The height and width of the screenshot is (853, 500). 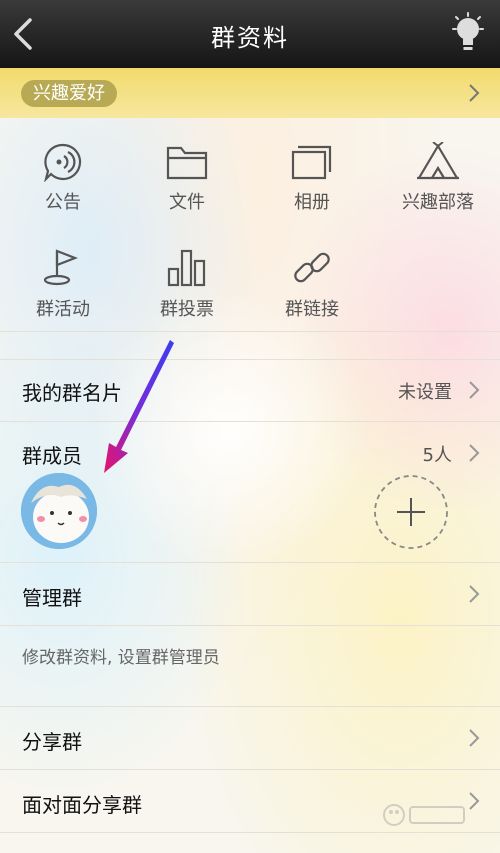 What do you see at coordinates (468, 34) in the screenshot?
I see `lightbulb-icon` at bounding box center [468, 34].